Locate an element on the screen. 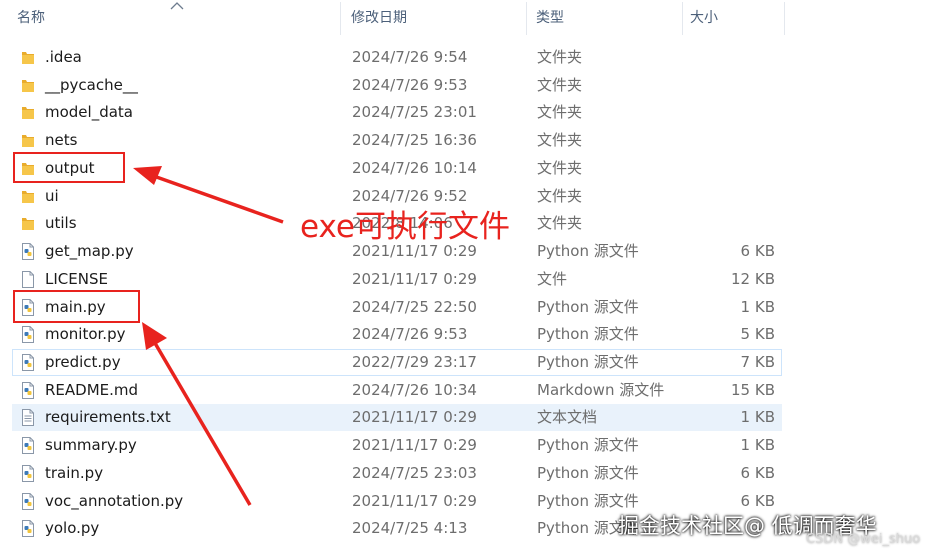  file-name: requirements.txt is located at coordinates (108, 417).